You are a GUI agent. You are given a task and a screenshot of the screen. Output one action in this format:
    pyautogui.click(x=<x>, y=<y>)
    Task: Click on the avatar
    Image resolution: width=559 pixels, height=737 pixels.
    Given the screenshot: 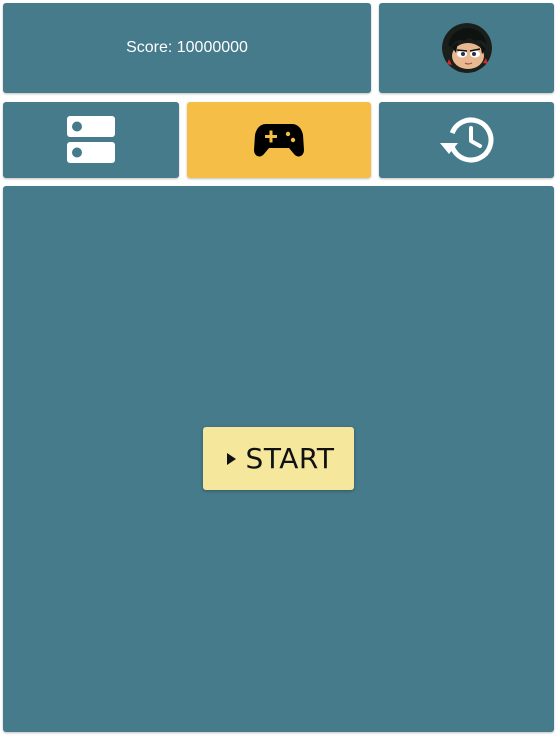 What is the action you would take?
    pyautogui.click(x=466, y=48)
    